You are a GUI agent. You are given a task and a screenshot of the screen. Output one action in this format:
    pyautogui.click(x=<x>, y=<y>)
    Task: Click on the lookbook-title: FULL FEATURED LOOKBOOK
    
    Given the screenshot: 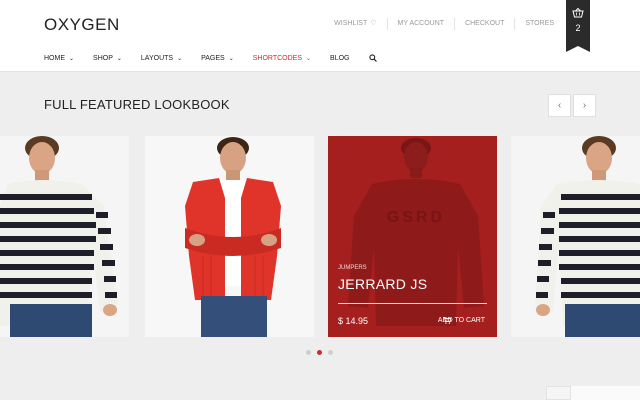 What is the action you would take?
    pyautogui.click(x=137, y=104)
    